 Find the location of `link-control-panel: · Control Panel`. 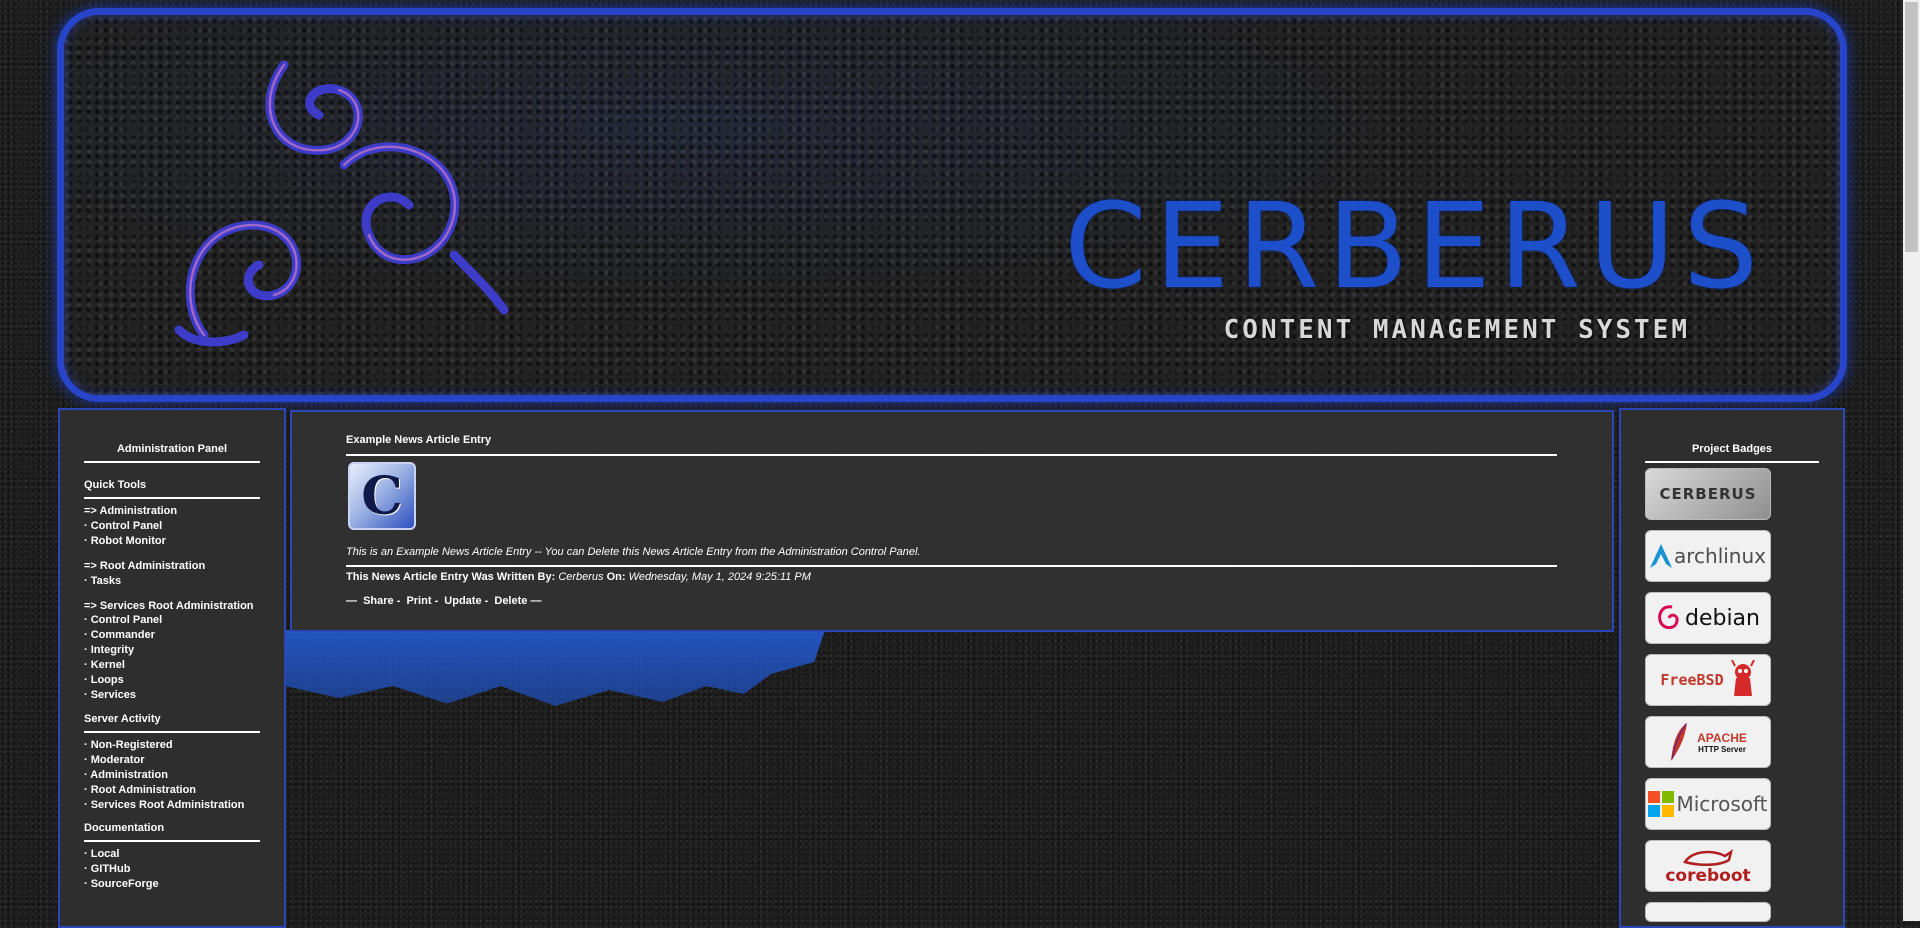

link-control-panel: · Control Panel is located at coordinates (184, 526).